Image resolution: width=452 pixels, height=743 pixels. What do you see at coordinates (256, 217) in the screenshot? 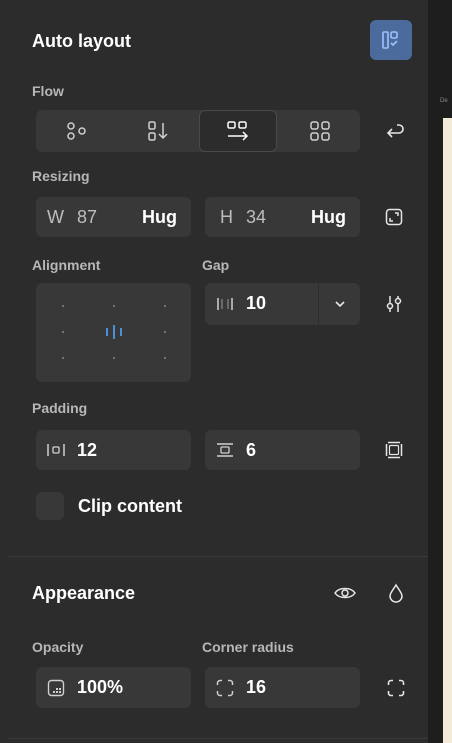
I see `height-value: 34` at bounding box center [256, 217].